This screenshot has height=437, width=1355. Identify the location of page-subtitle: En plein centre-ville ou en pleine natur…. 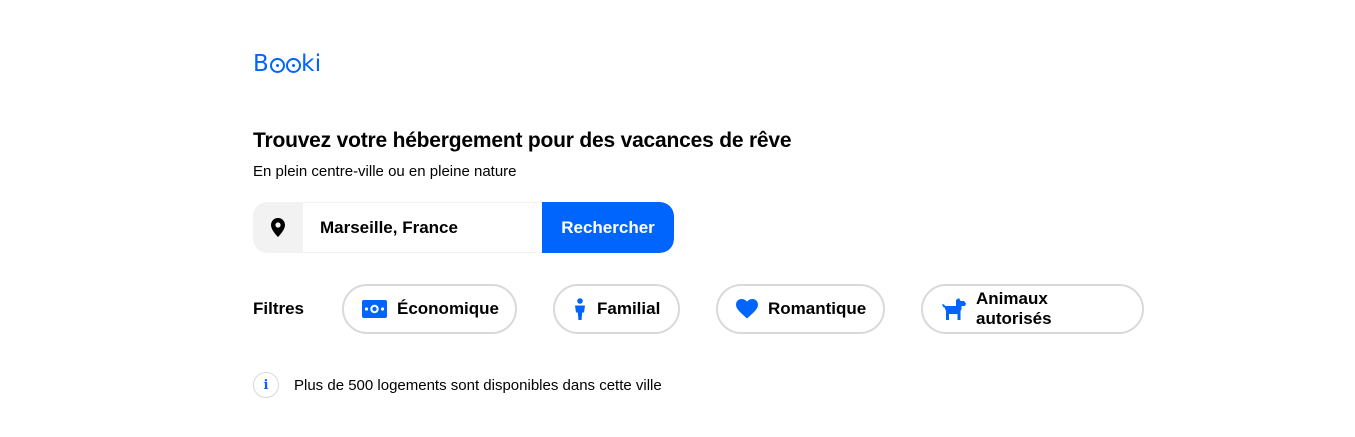
(385, 171).